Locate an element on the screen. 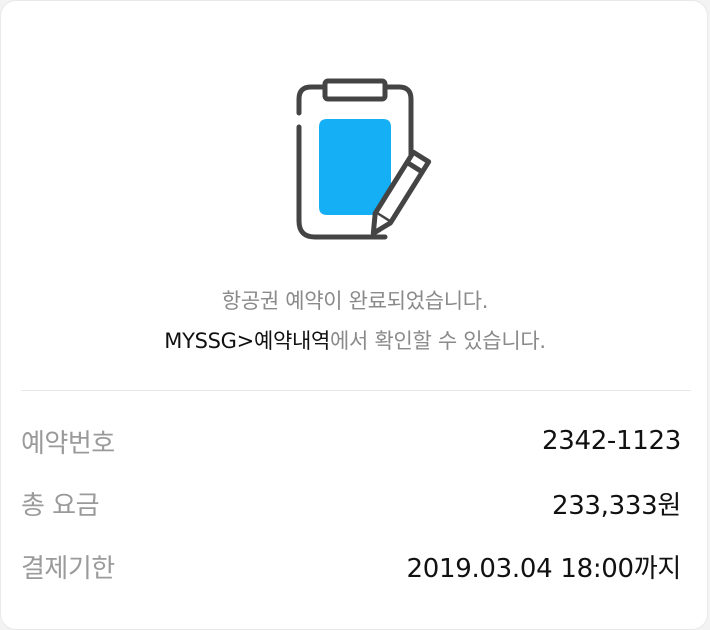  confirmation-guide-text: 에서 확인할 수 있습니다. is located at coordinates (438, 341).